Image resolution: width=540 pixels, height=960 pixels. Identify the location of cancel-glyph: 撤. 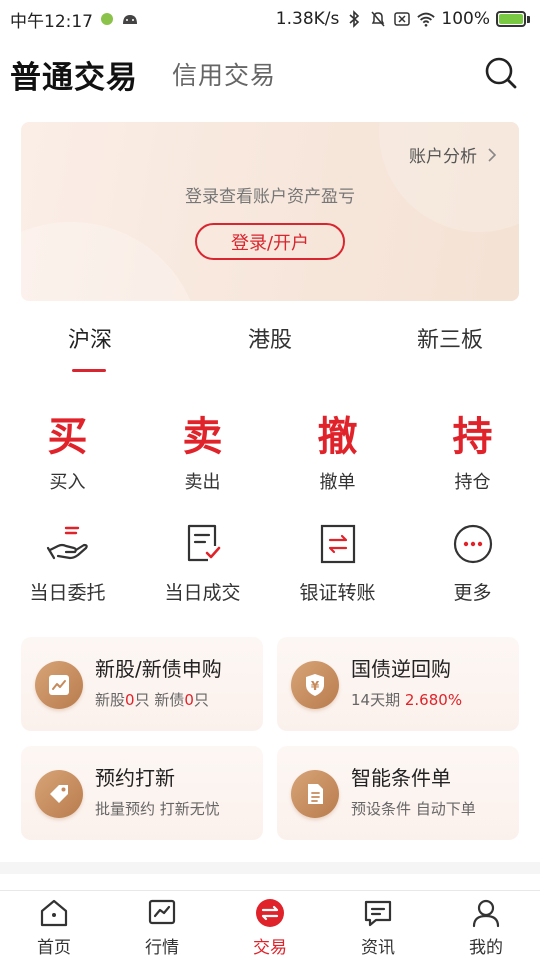
(337, 437).